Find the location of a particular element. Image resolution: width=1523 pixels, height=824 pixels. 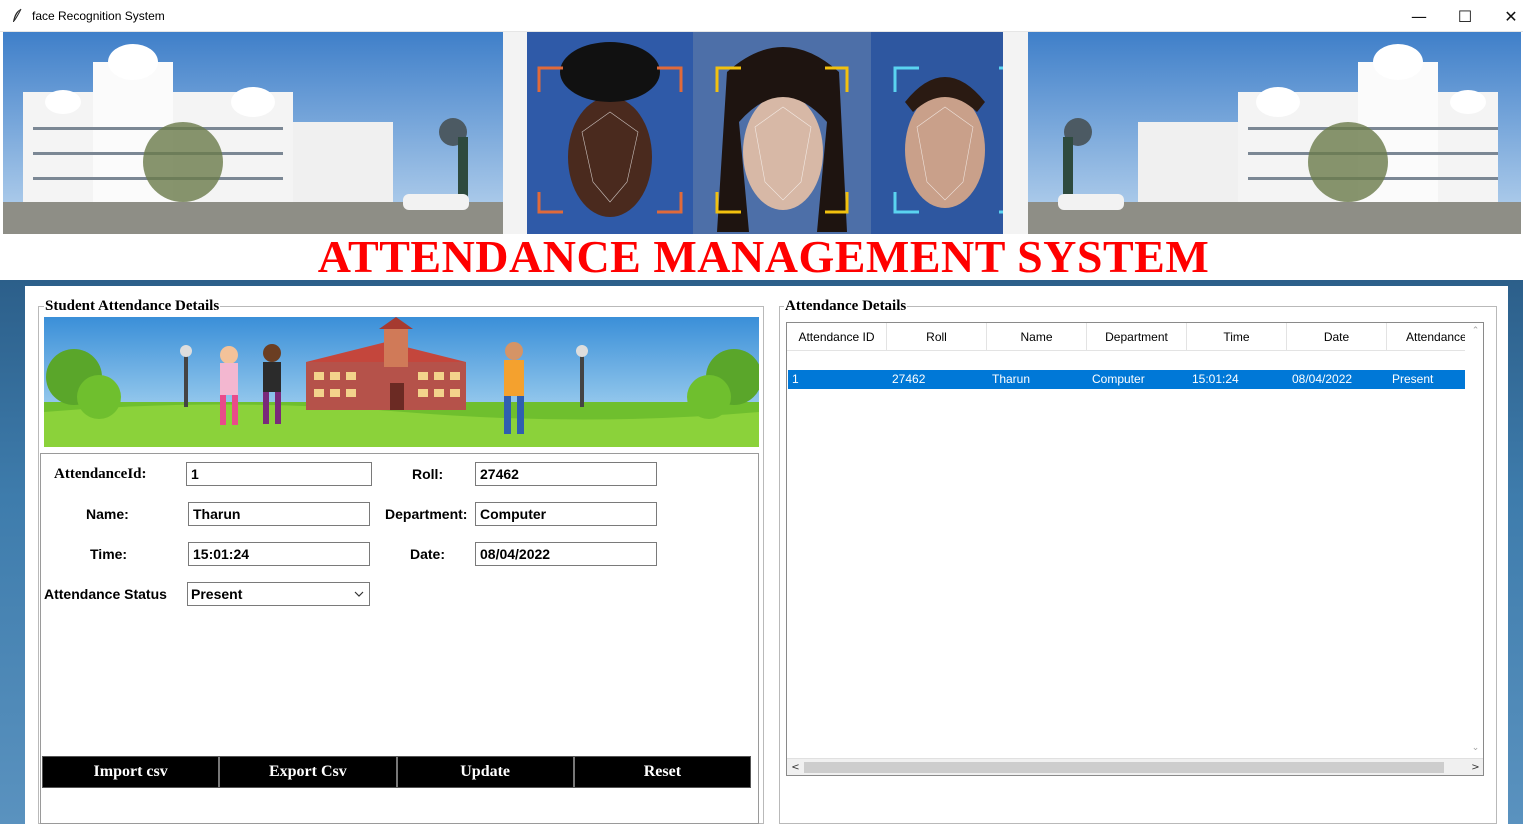

department-label: Department: is located at coordinates (426, 514).